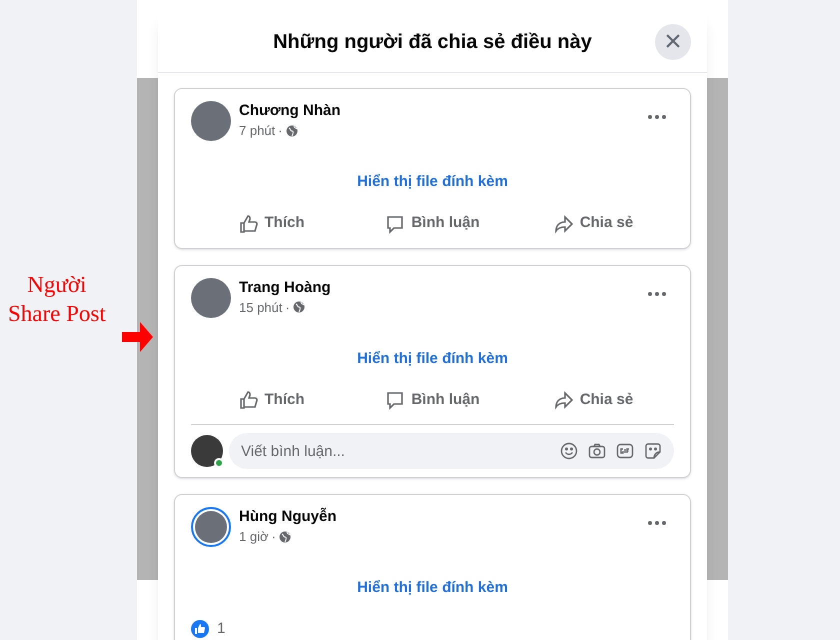 The height and width of the screenshot is (640, 840). Describe the element at coordinates (138, 337) in the screenshot. I see `arrow-icon` at that location.